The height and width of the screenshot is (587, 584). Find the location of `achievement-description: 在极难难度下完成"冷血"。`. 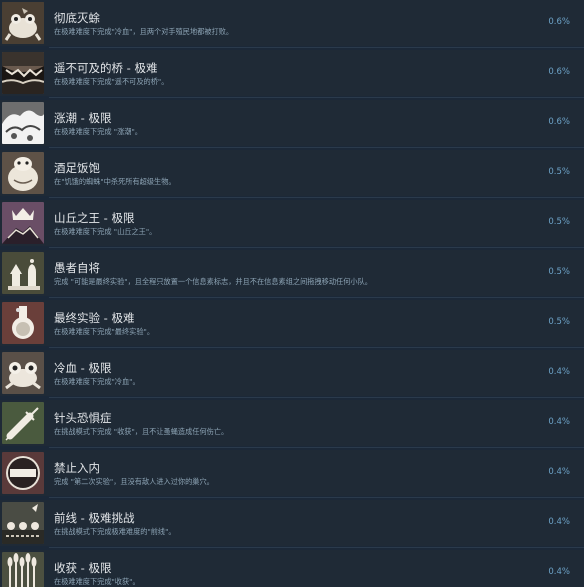

achievement-description: 在极难难度下完成"冷血"。 is located at coordinates (97, 381).